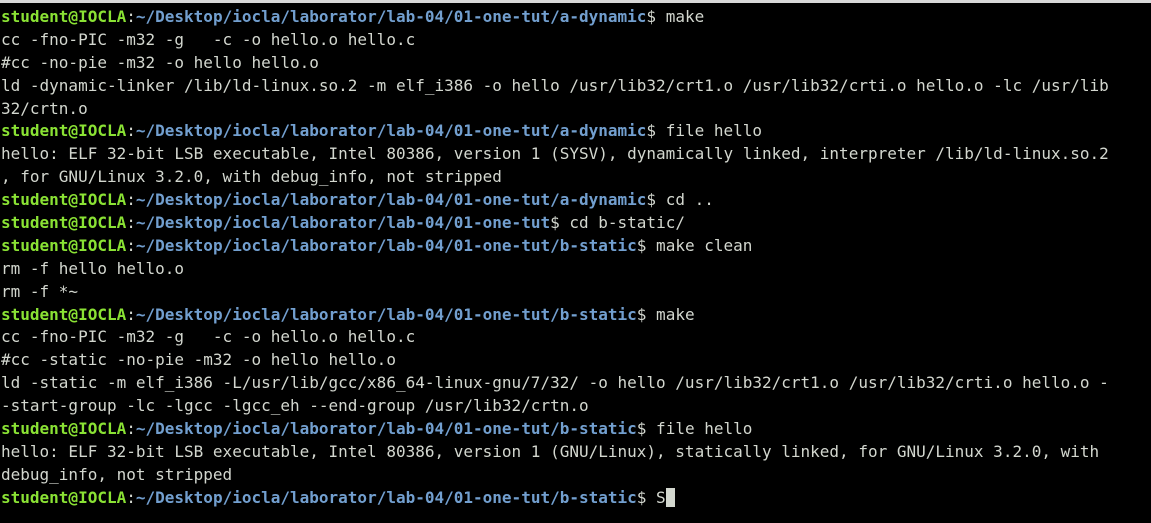 The height and width of the screenshot is (523, 1151). I want to click on output-line: 32/crtn.o, so click(576, 109).